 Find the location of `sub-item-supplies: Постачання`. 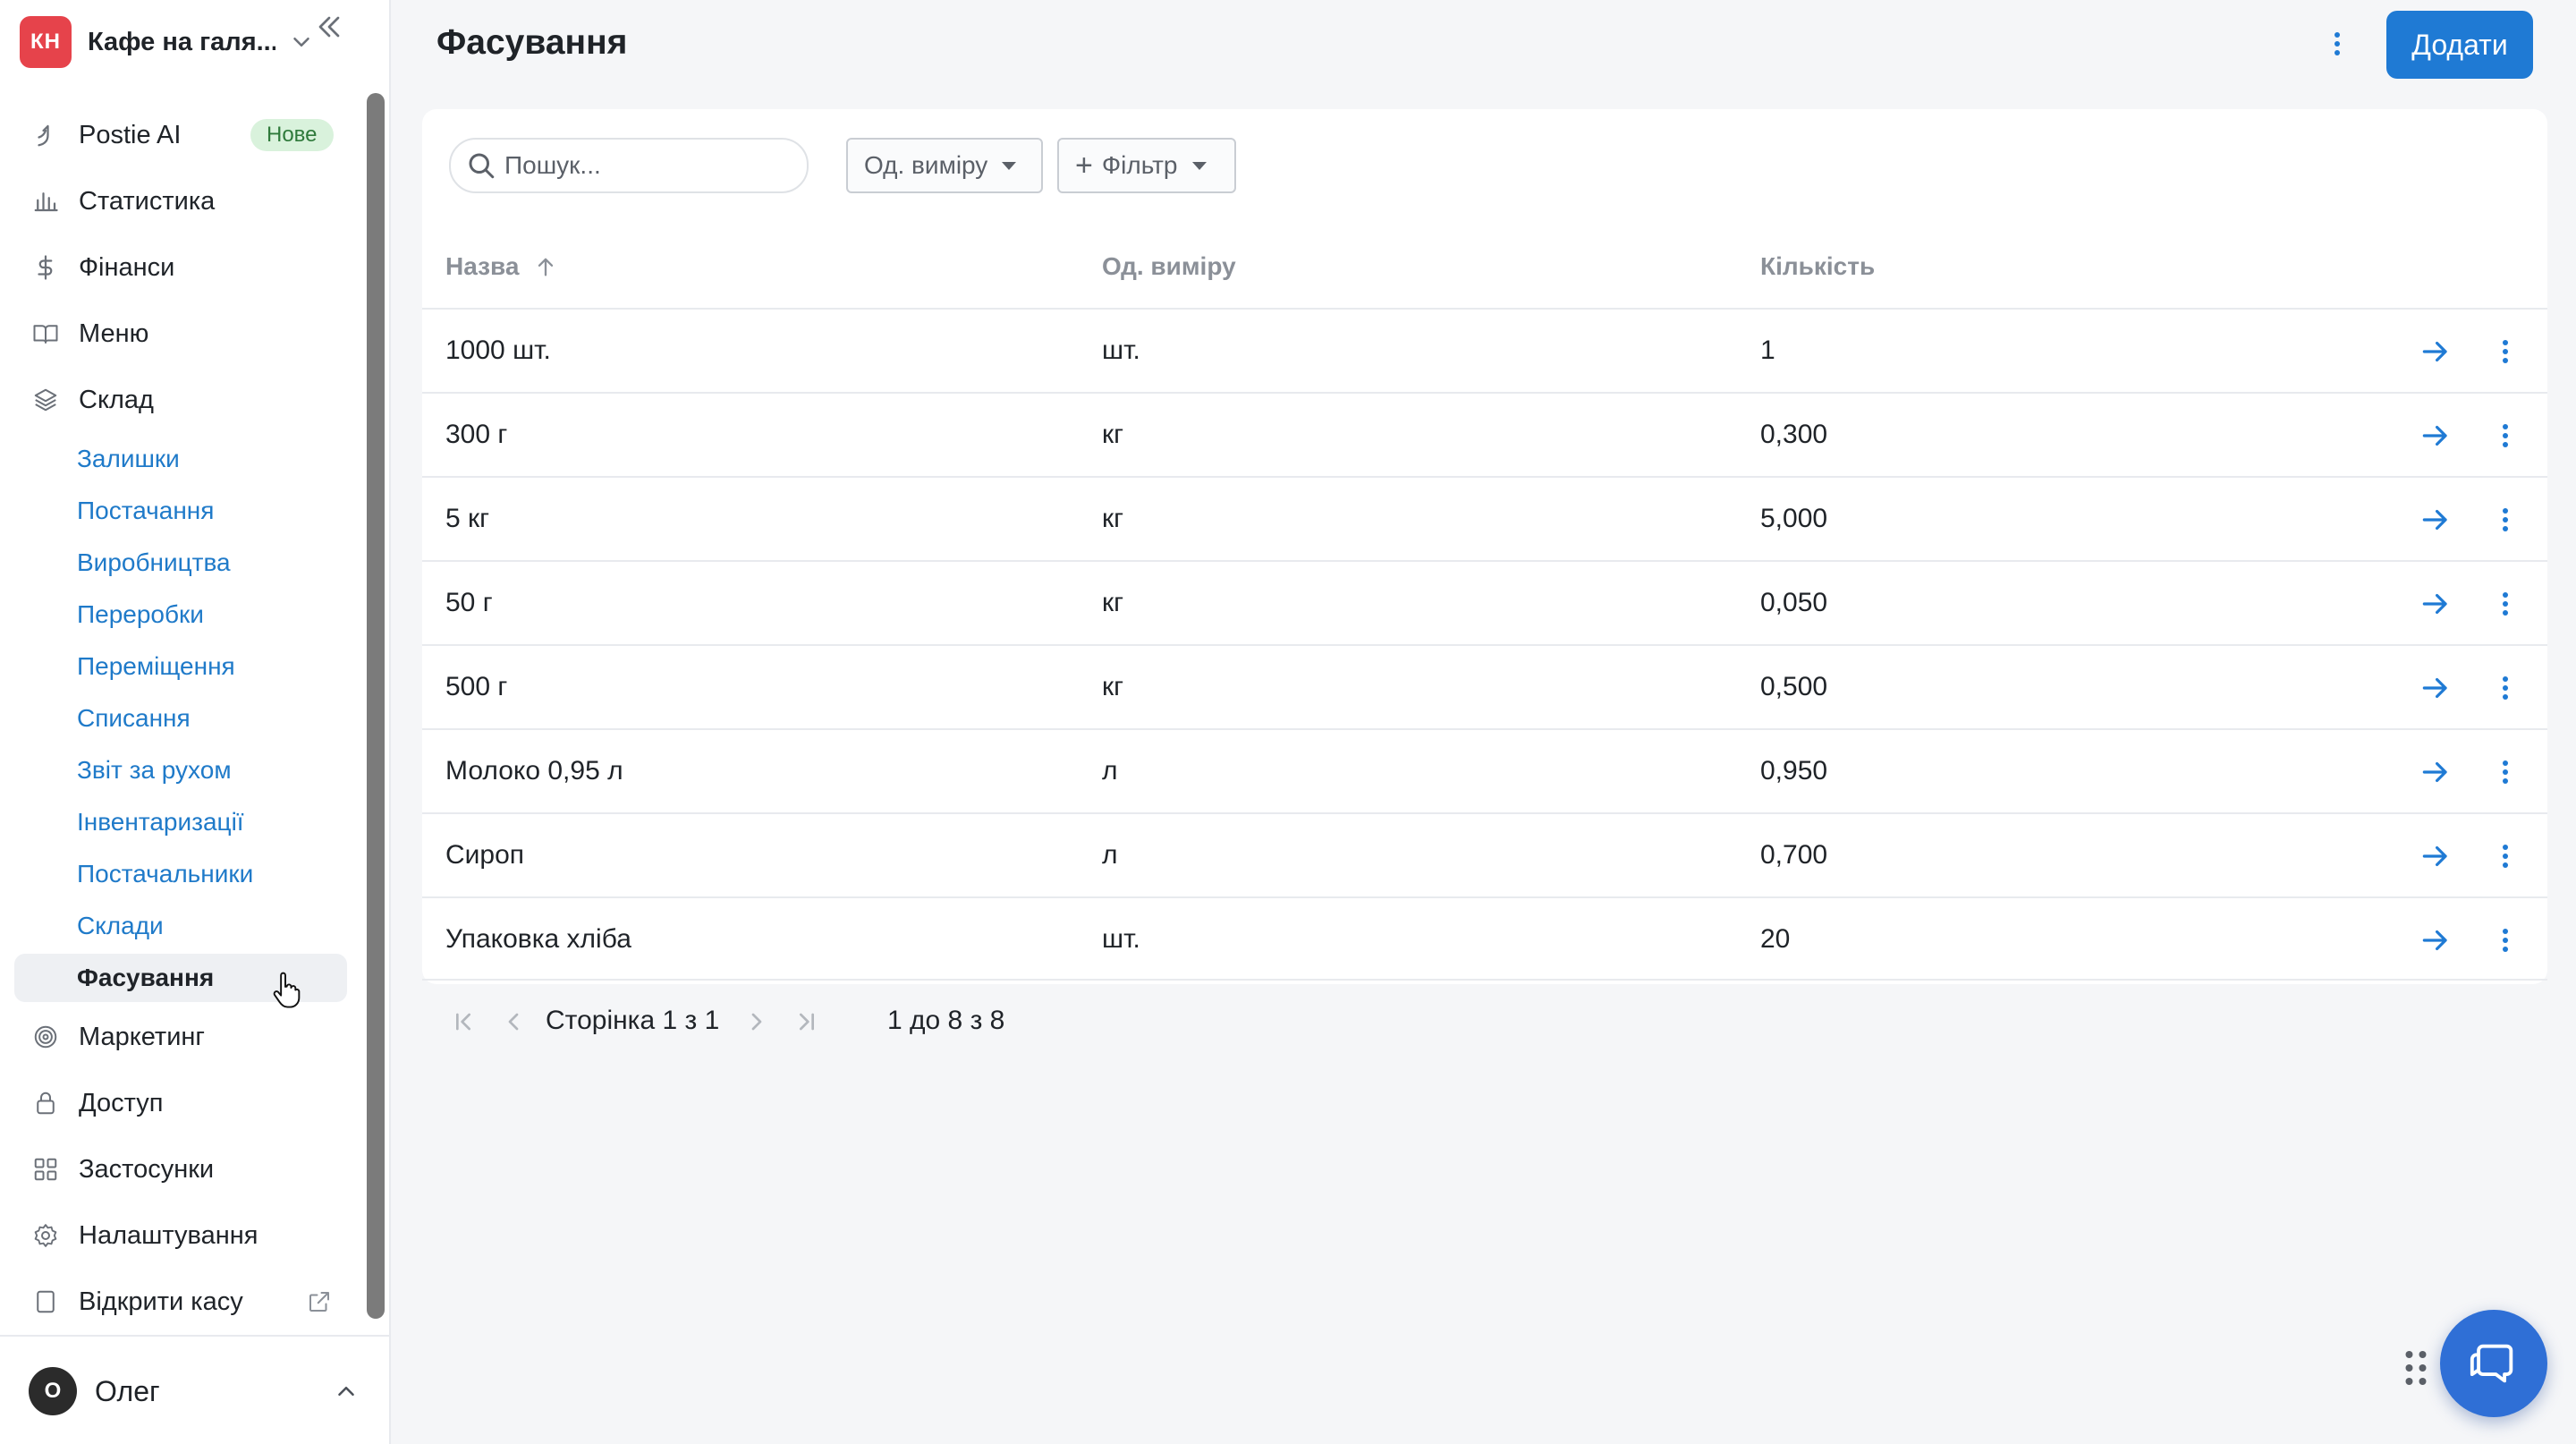

sub-item-supplies: Постачання is located at coordinates (180, 511).